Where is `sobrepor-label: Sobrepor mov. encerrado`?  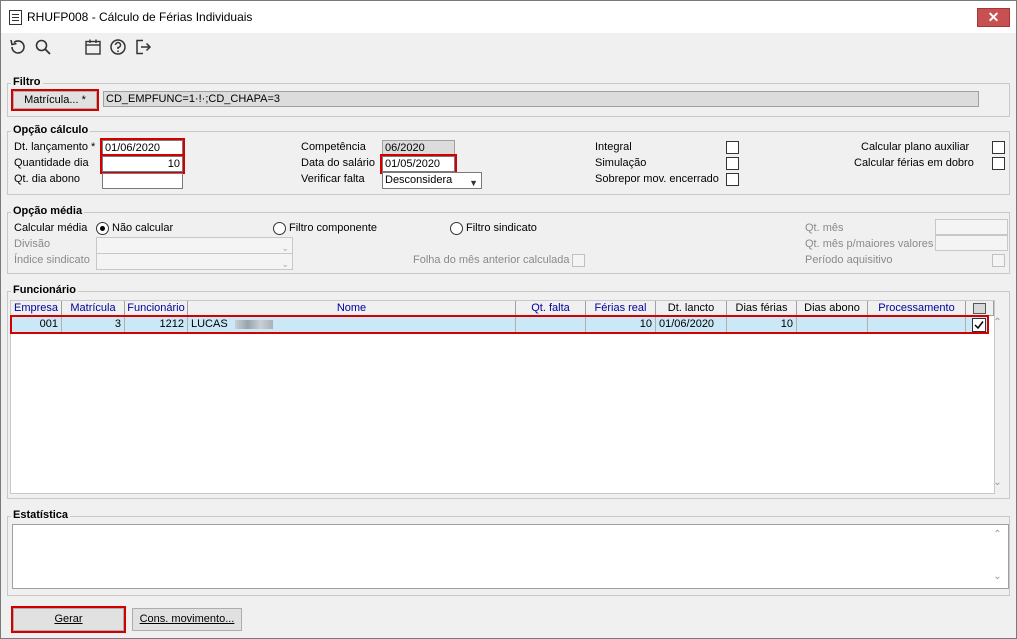 sobrepor-label: Sobrepor mov. encerrado is located at coordinates (657, 179).